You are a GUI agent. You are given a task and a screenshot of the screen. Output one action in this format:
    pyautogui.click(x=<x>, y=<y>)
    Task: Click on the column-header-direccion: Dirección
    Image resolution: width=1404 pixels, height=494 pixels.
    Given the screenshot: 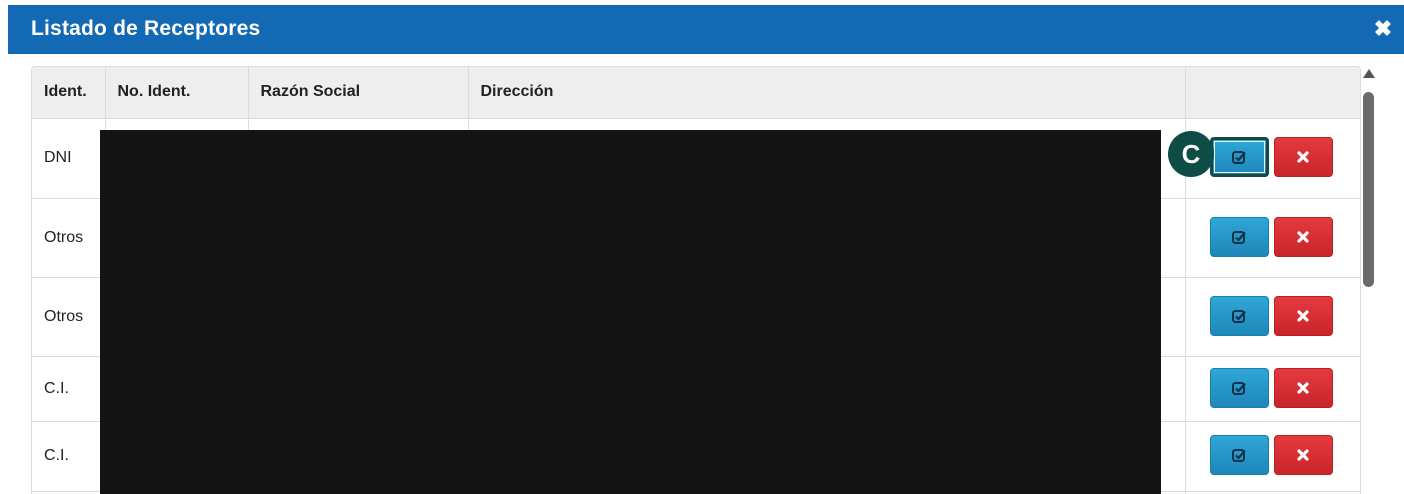 What is the action you would take?
    pyautogui.click(x=827, y=93)
    